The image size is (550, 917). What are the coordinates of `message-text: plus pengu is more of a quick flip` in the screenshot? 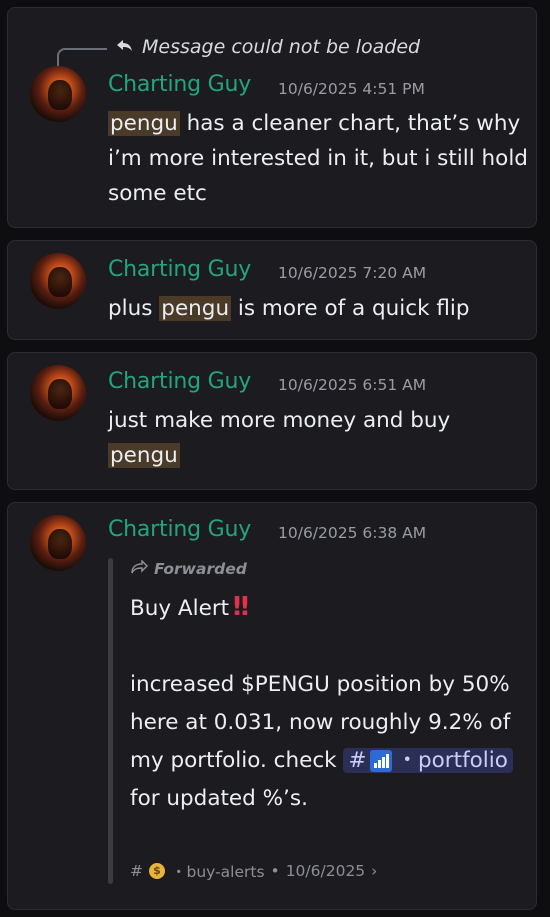 It's located at (289, 308).